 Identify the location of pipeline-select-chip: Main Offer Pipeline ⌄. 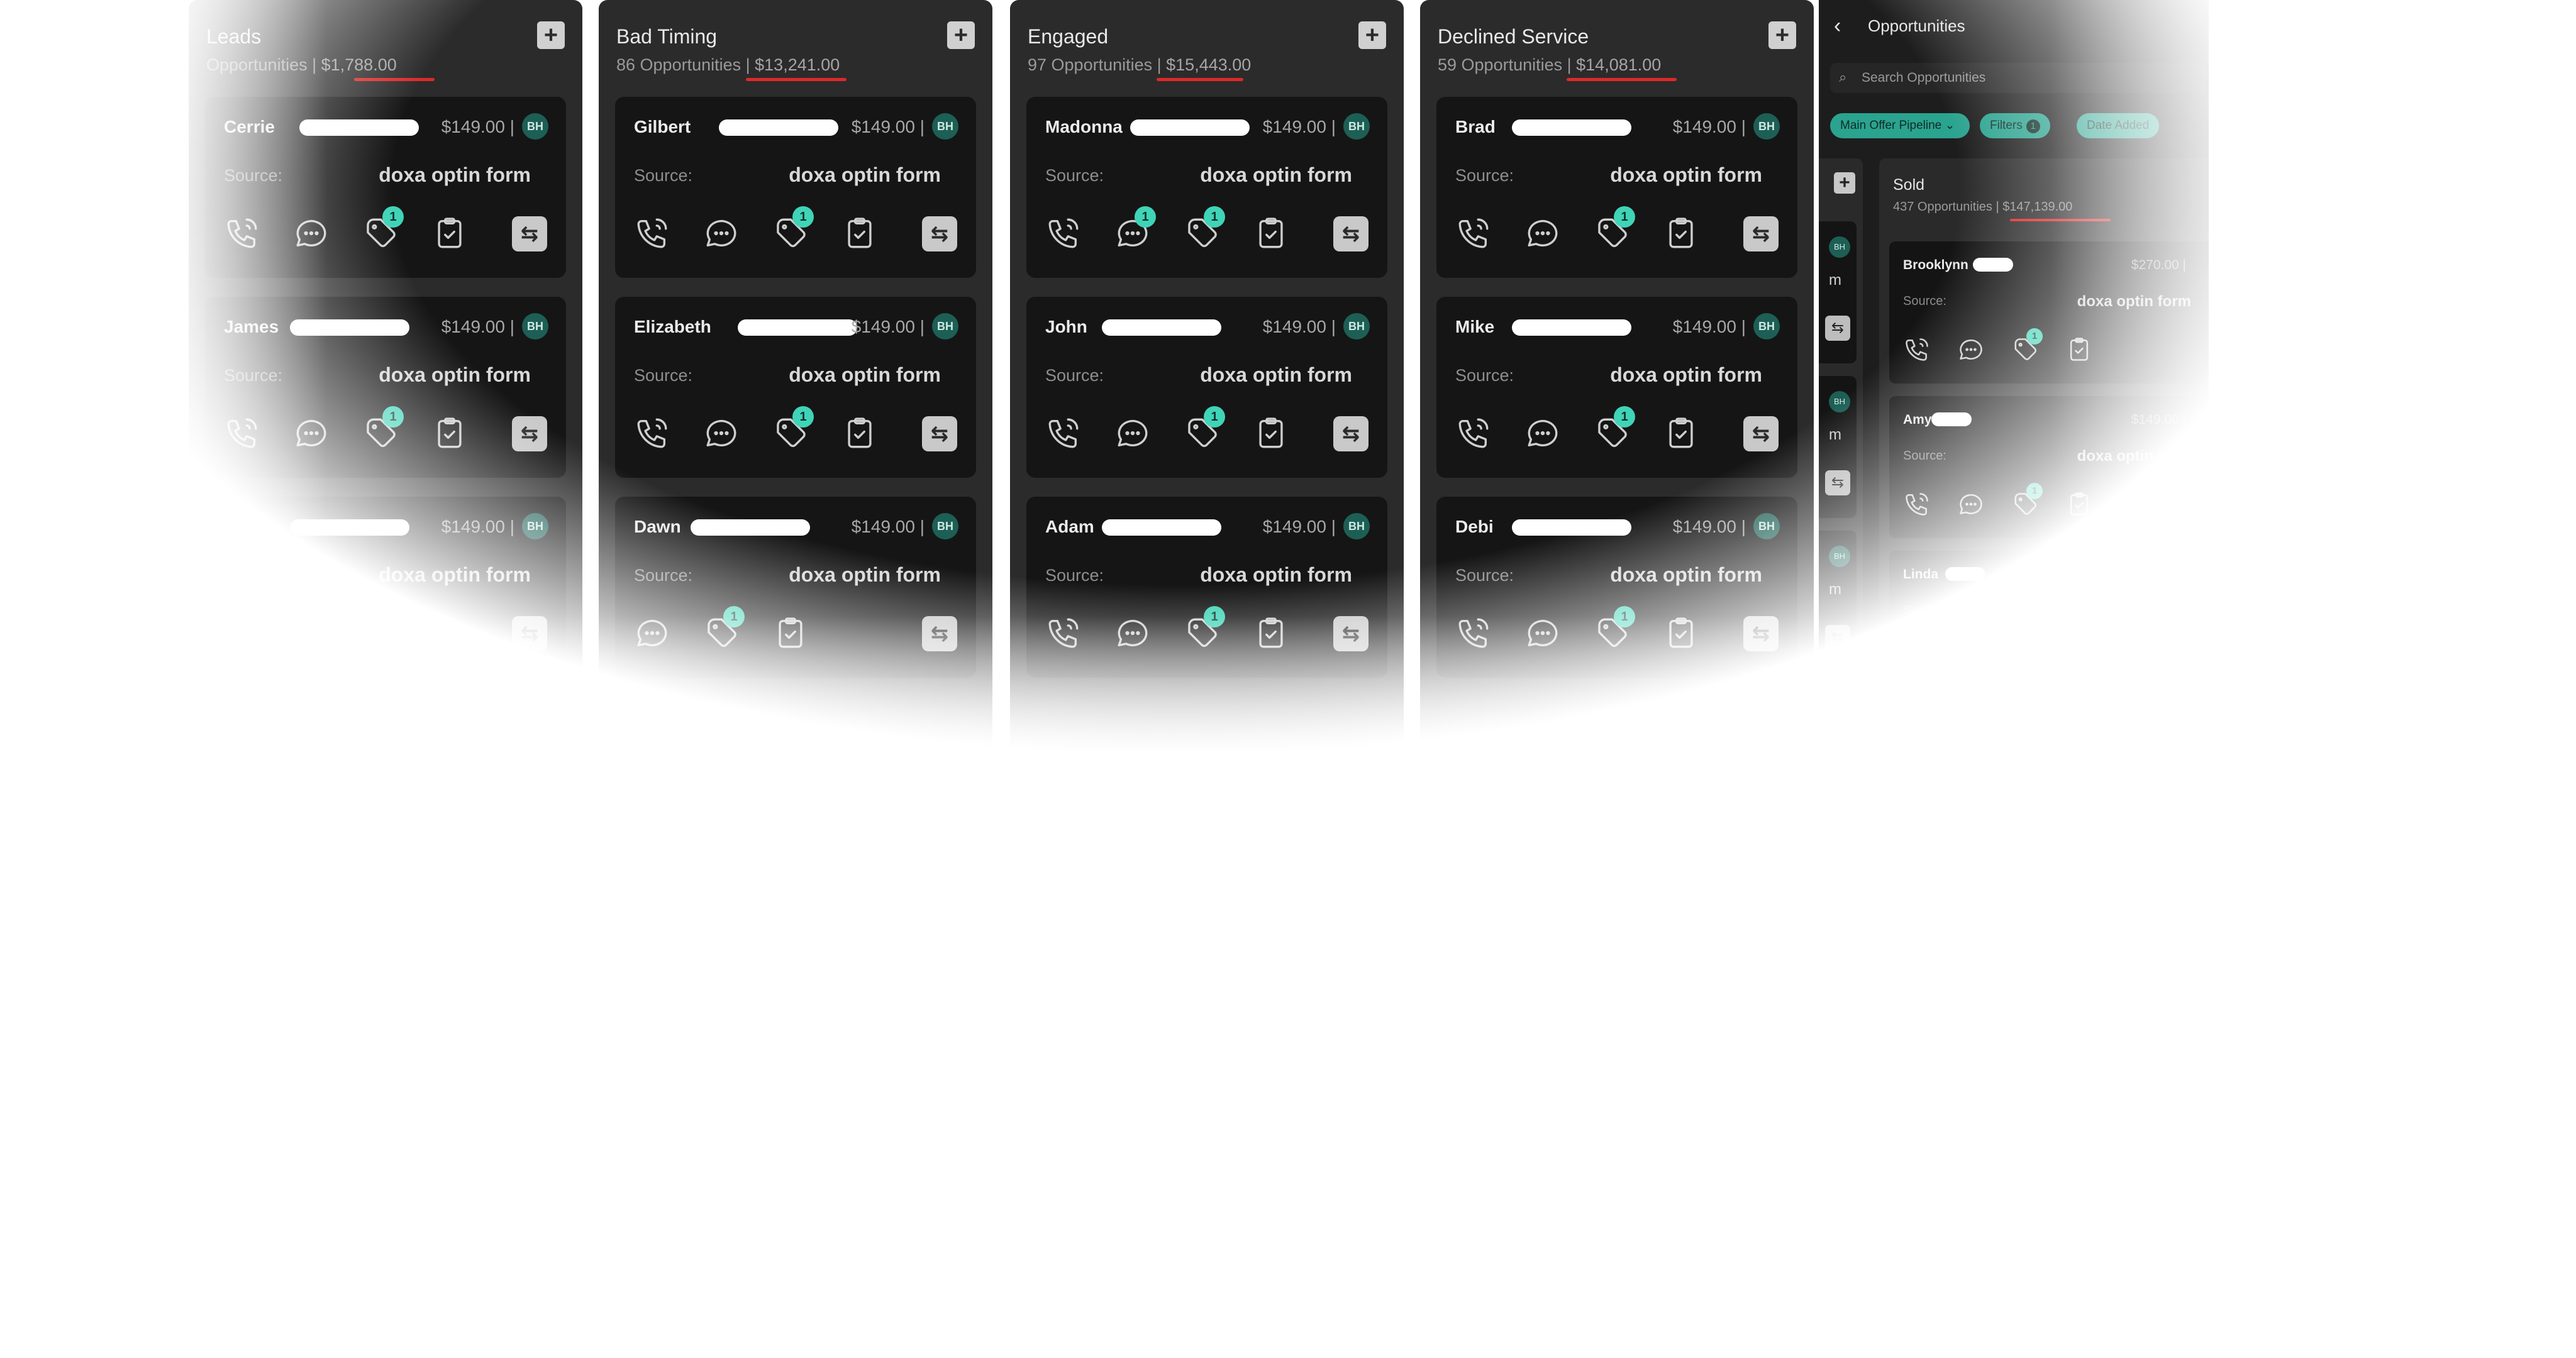
(1900, 125).